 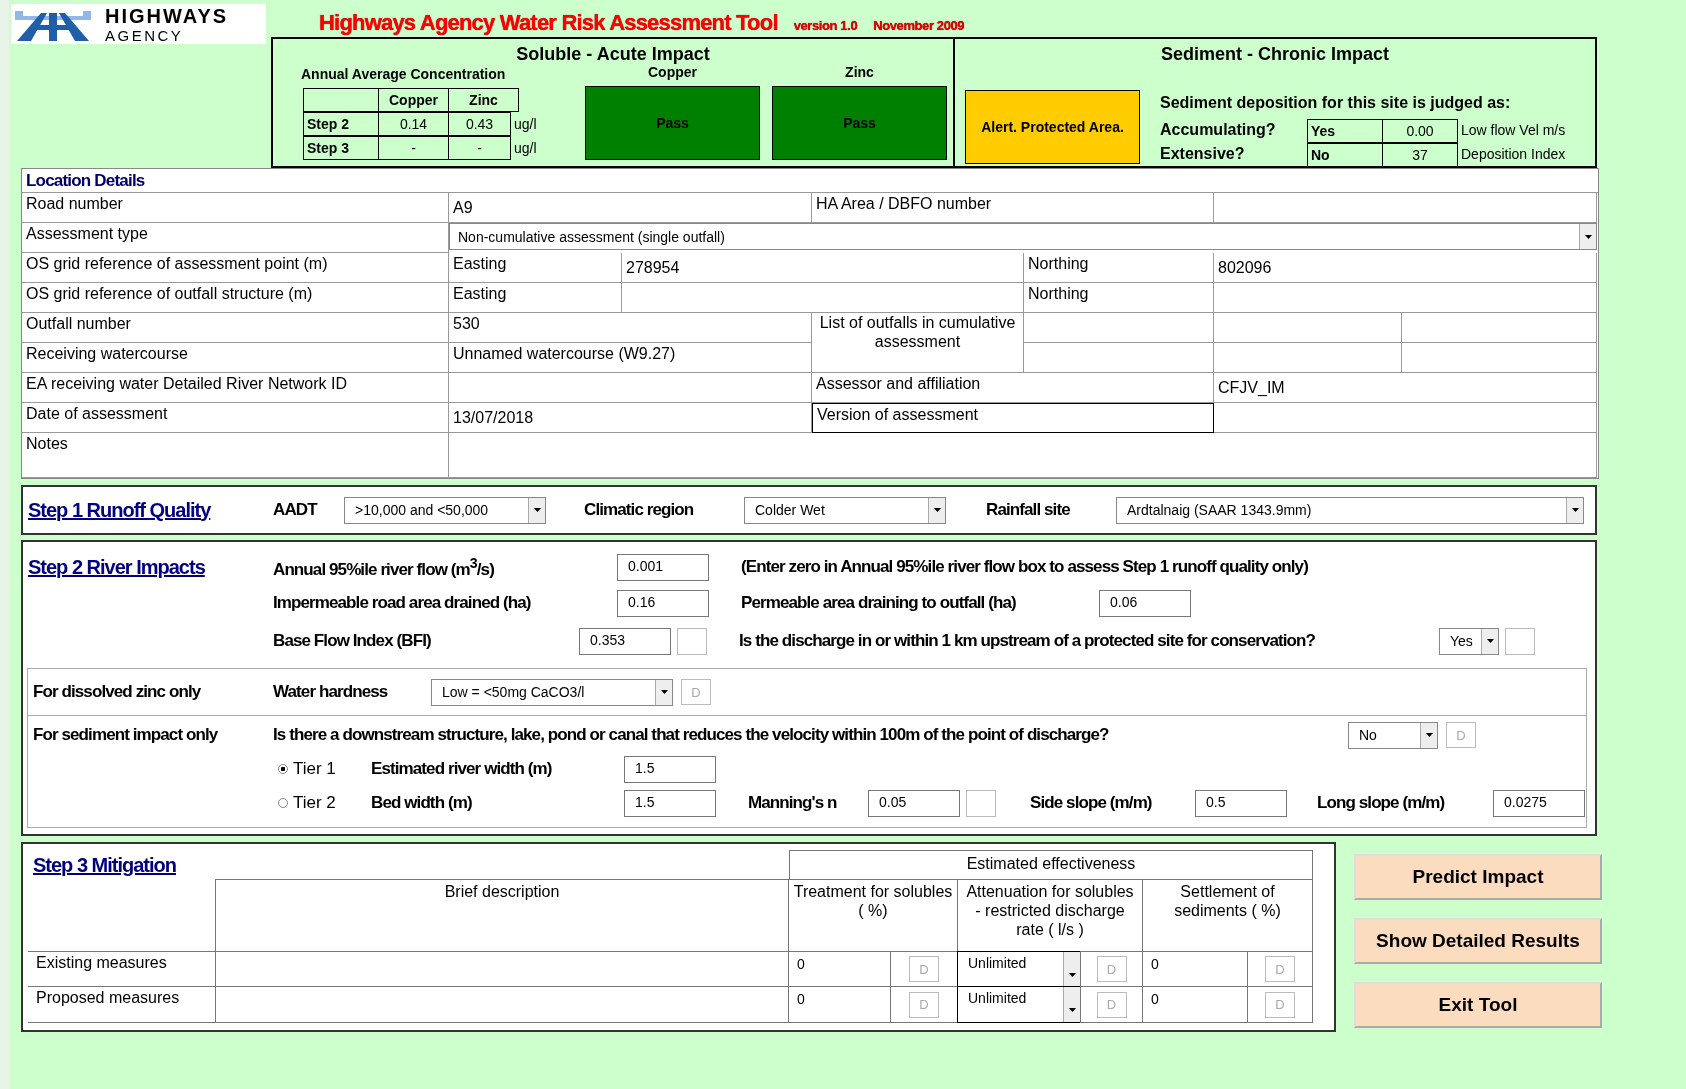 What do you see at coordinates (1091, 803) in the screenshot?
I see `field-label: Side slope (m/m)` at bounding box center [1091, 803].